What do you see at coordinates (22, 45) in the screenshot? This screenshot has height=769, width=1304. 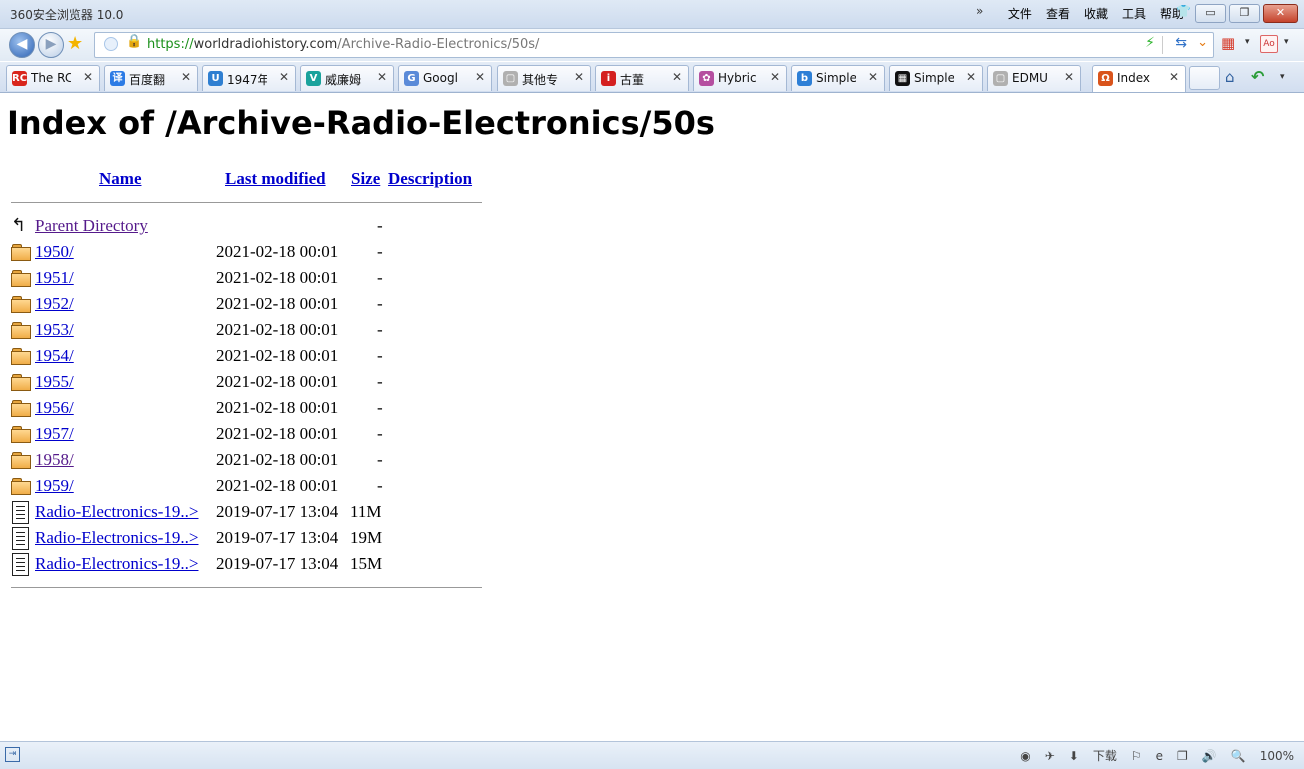 I see `back-button: ◀` at bounding box center [22, 45].